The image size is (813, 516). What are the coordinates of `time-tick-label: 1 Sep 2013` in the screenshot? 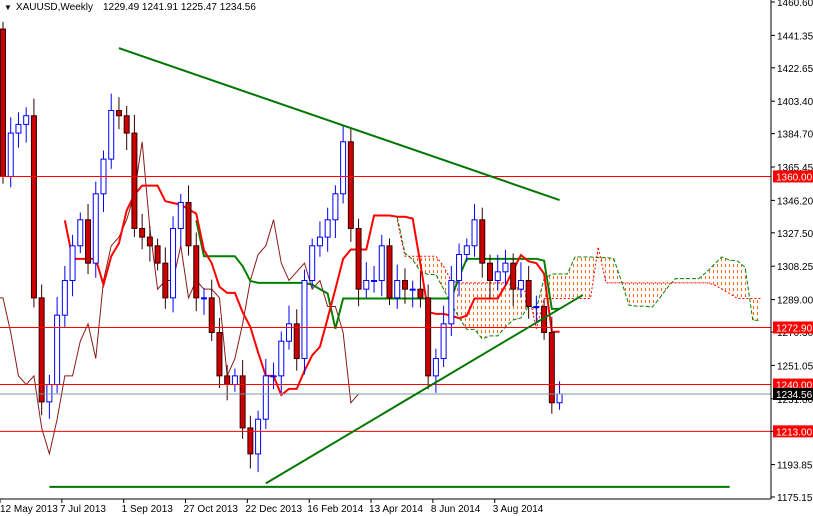 It's located at (148, 509).